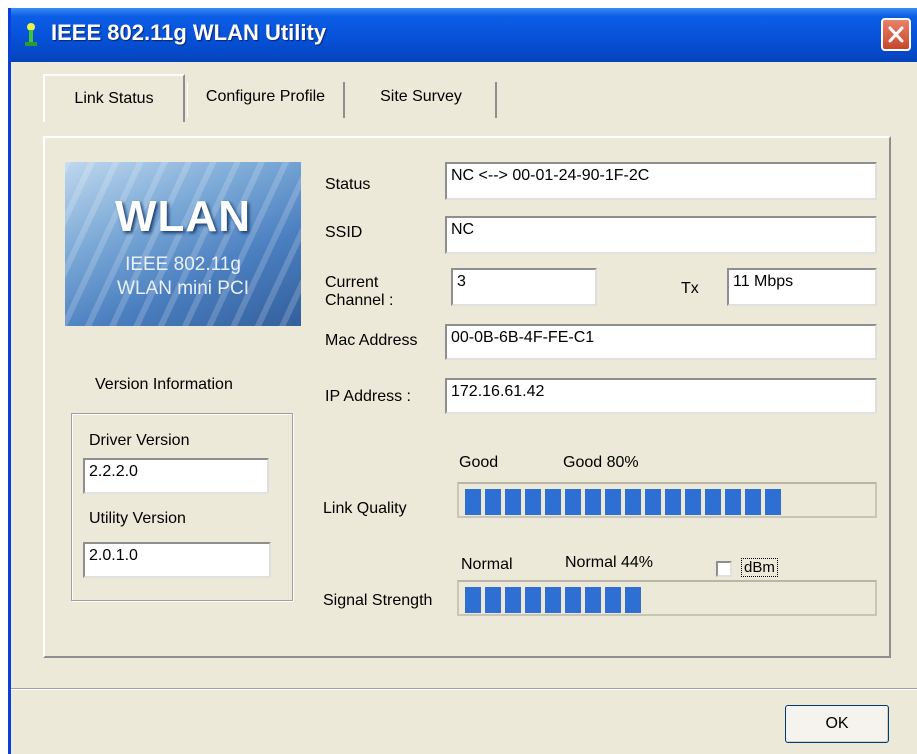 This screenshot has width=917, height=754. I want to click on tx-label: Tx, so click(690, 288).